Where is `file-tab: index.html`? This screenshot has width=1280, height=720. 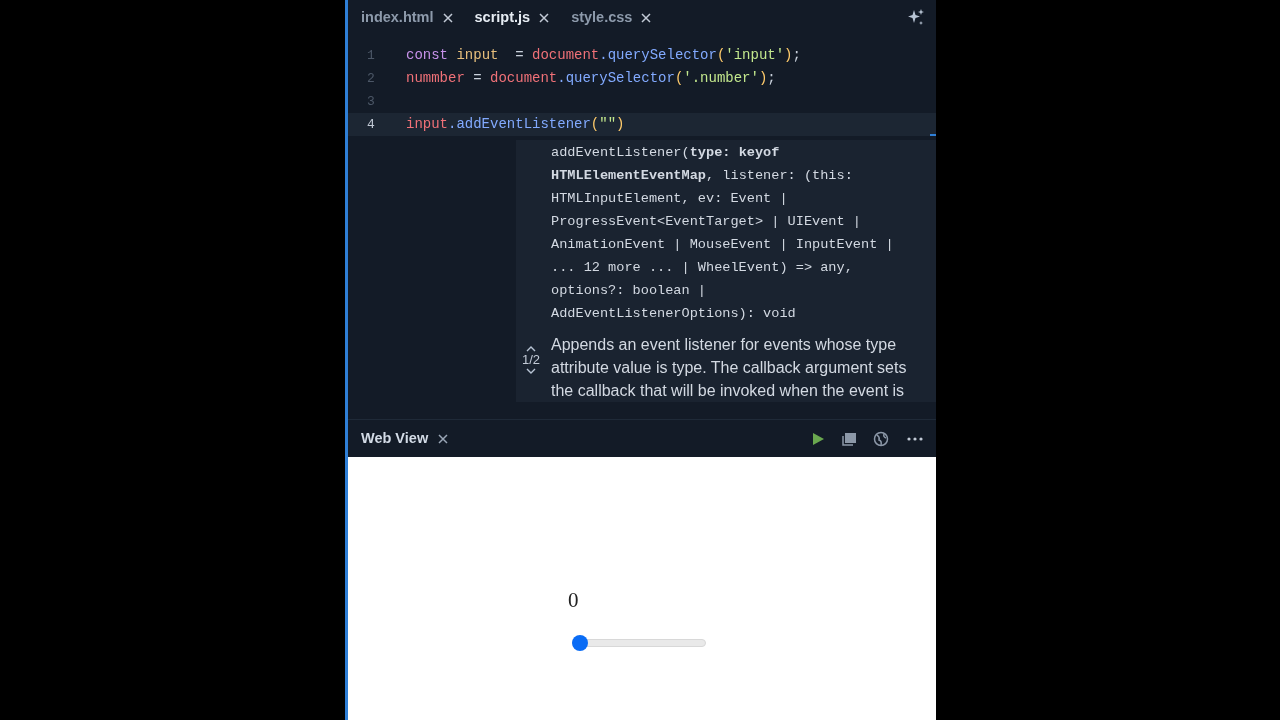
file-tab: index.html is located at coordinates (397, 18).